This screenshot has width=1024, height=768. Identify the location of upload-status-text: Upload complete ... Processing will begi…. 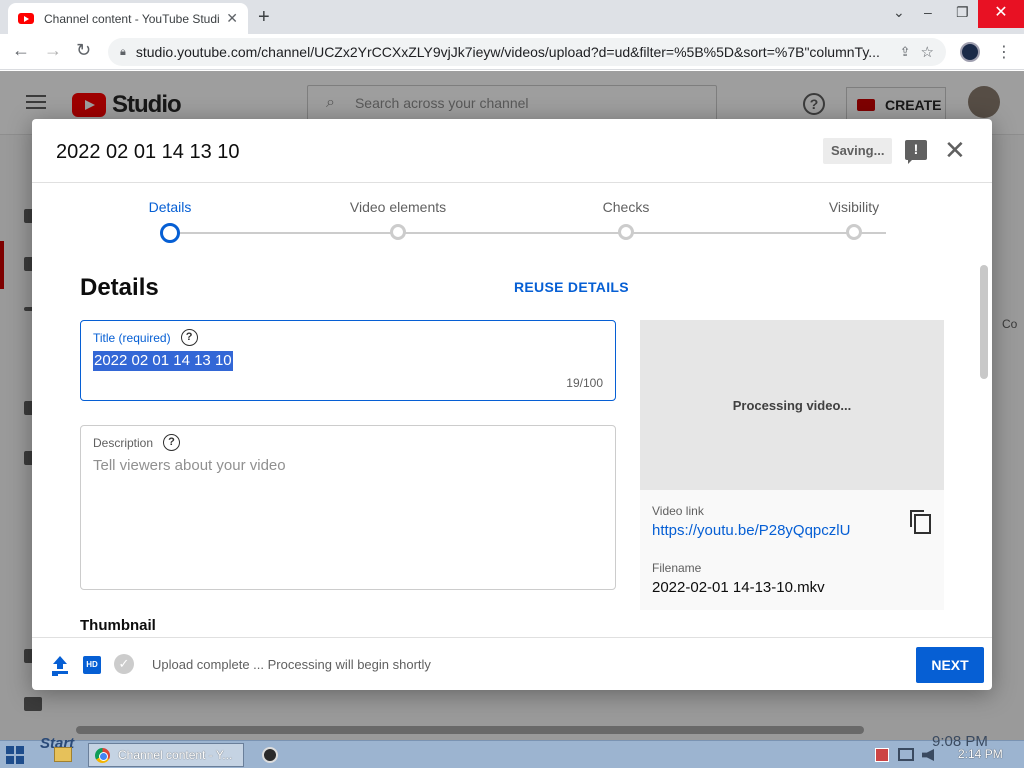
(291, 664).